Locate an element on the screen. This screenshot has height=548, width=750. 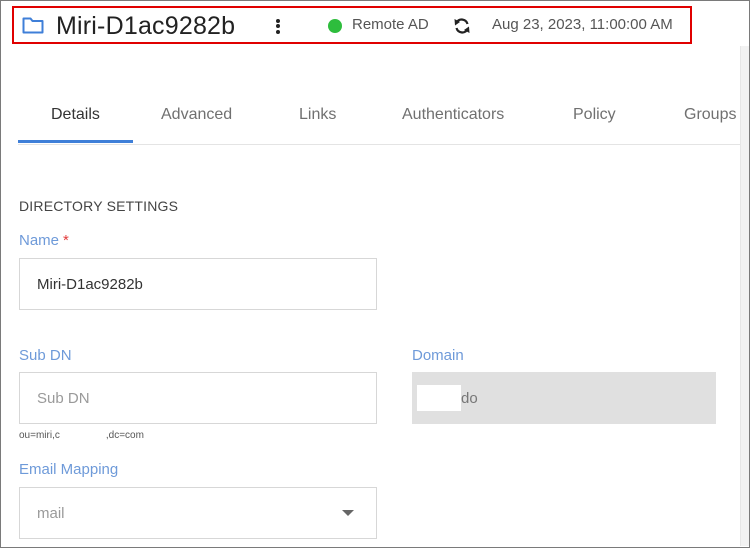
name-label: Name * is located at coordinates (44, 240).